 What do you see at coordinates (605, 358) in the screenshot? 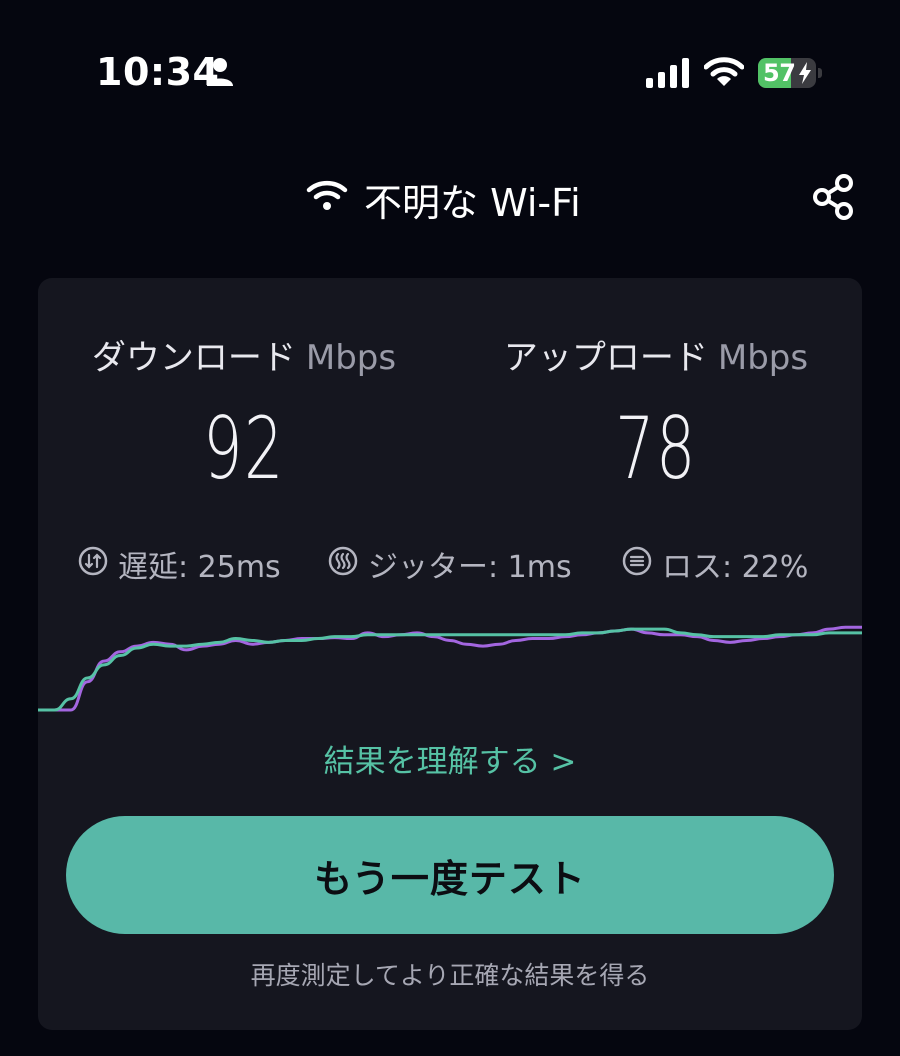
I see `upload-label: アップロード` at bounding box center [605, 358].